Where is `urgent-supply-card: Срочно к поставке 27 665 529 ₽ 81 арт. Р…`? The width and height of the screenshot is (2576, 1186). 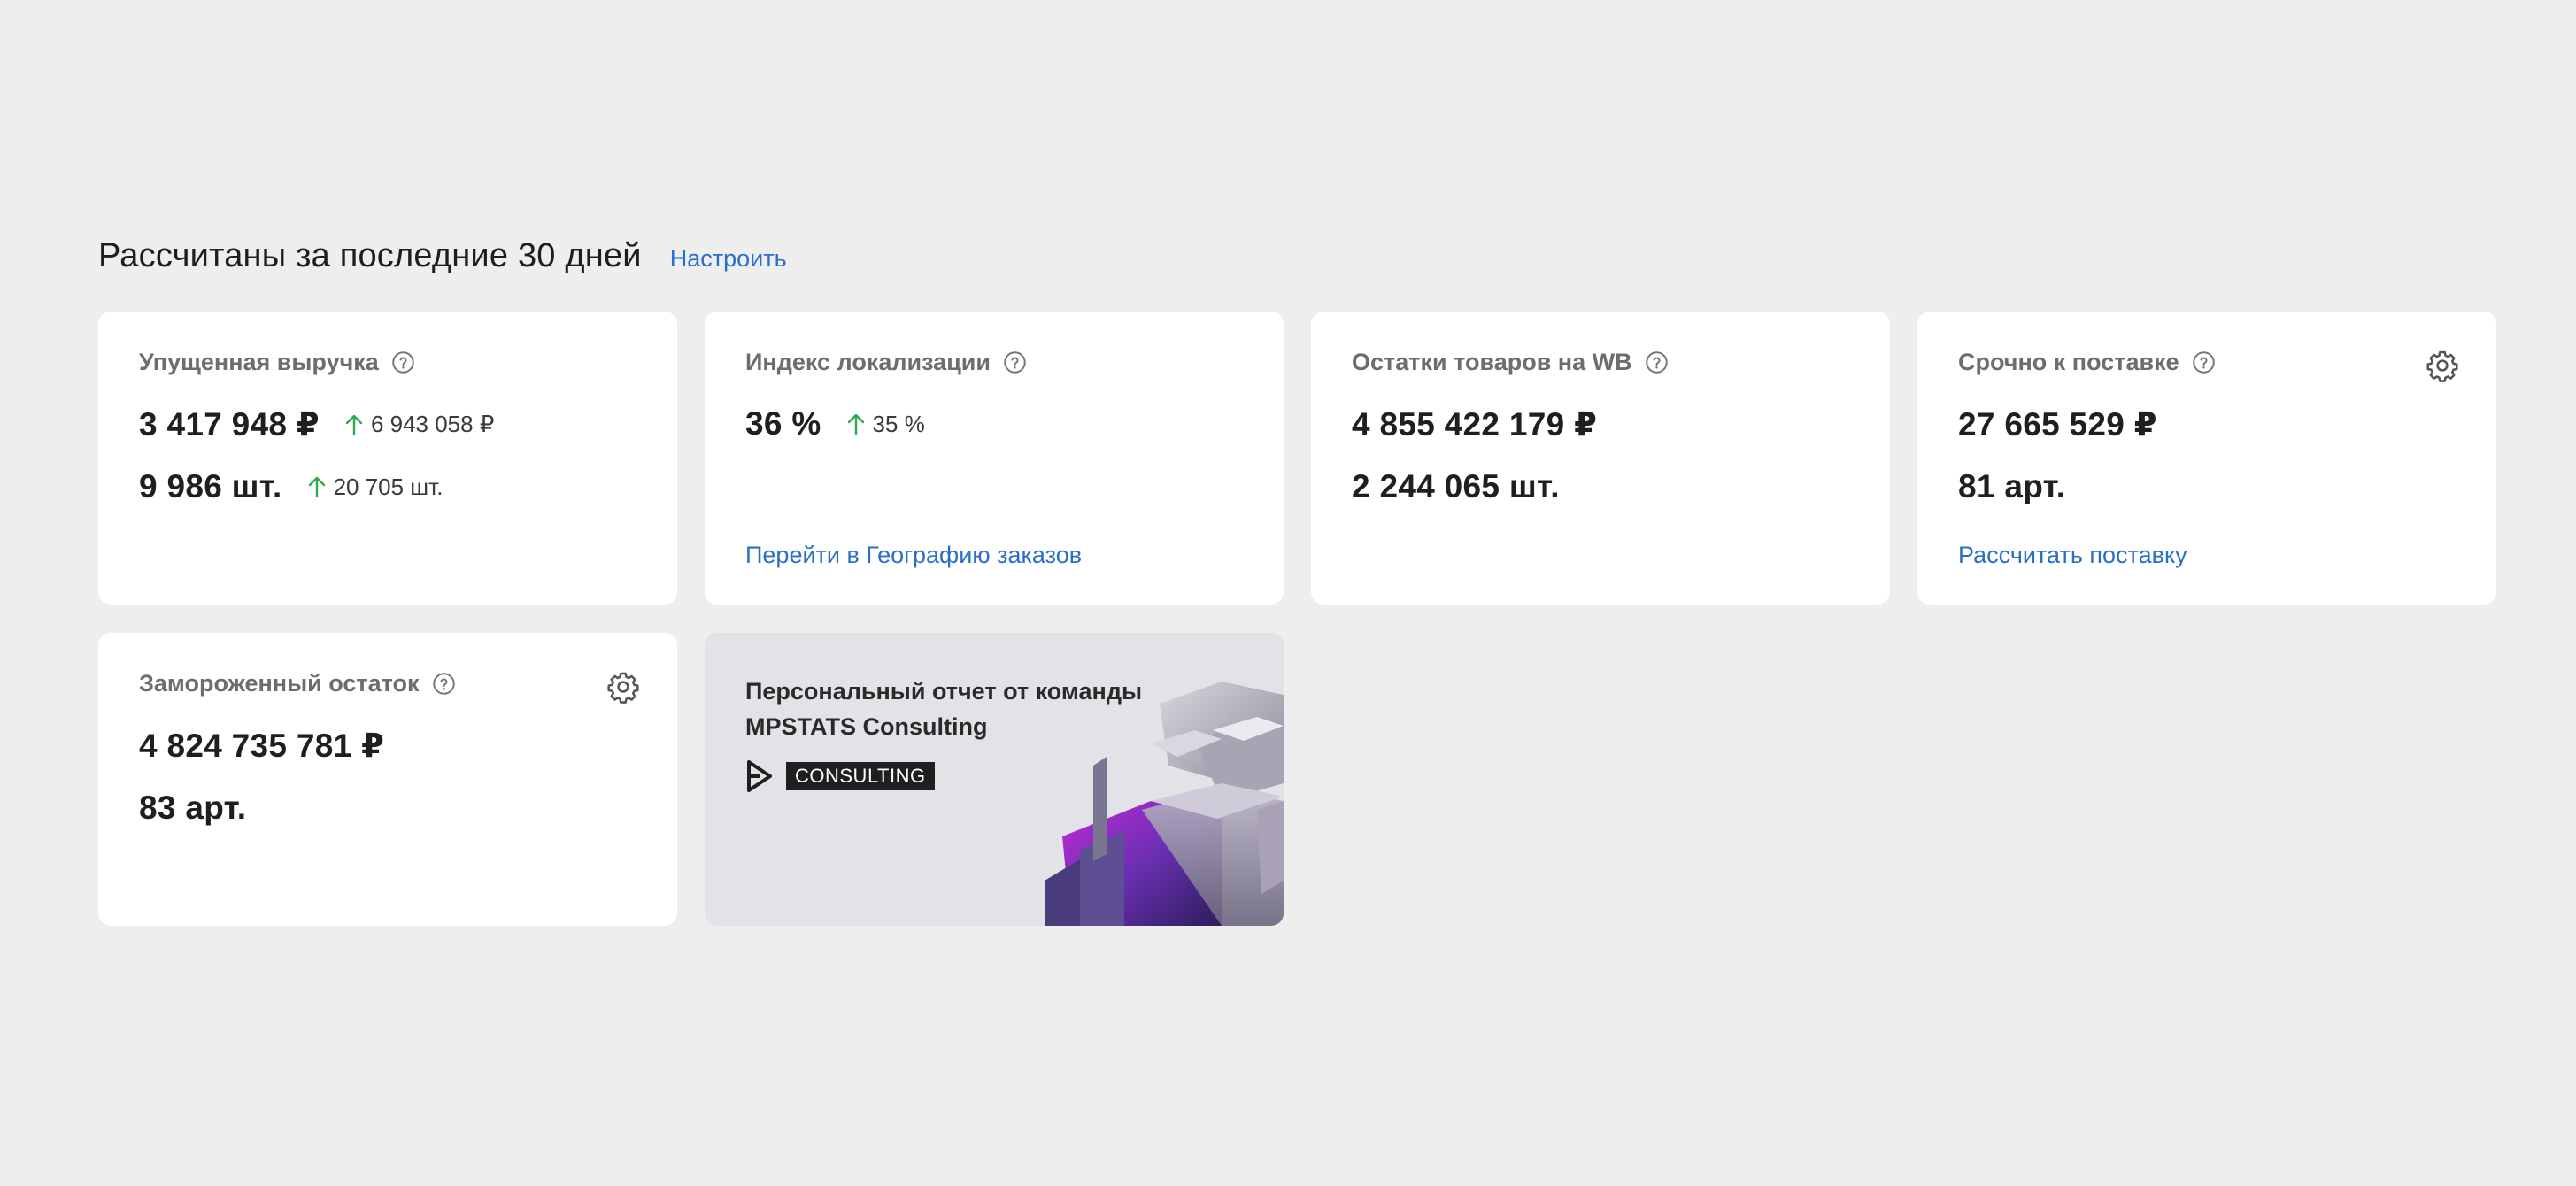
urgent-supply-card: Срочно к поставке 27 665 529 ₽ 81 арт. Р… is located at coordinates (2206, 458).